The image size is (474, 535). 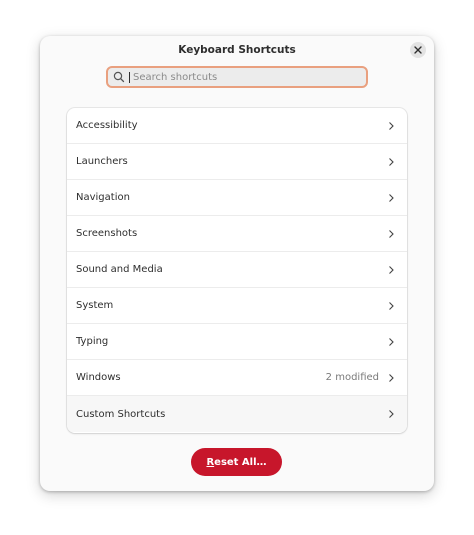 I want to click on search-input, so click(x=249, y=77).